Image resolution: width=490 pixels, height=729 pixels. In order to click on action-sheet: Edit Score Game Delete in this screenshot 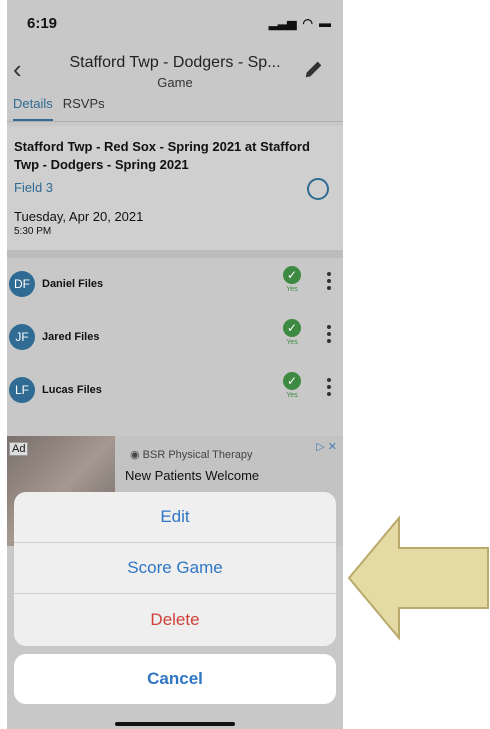, I will do `click(175, 569)`.